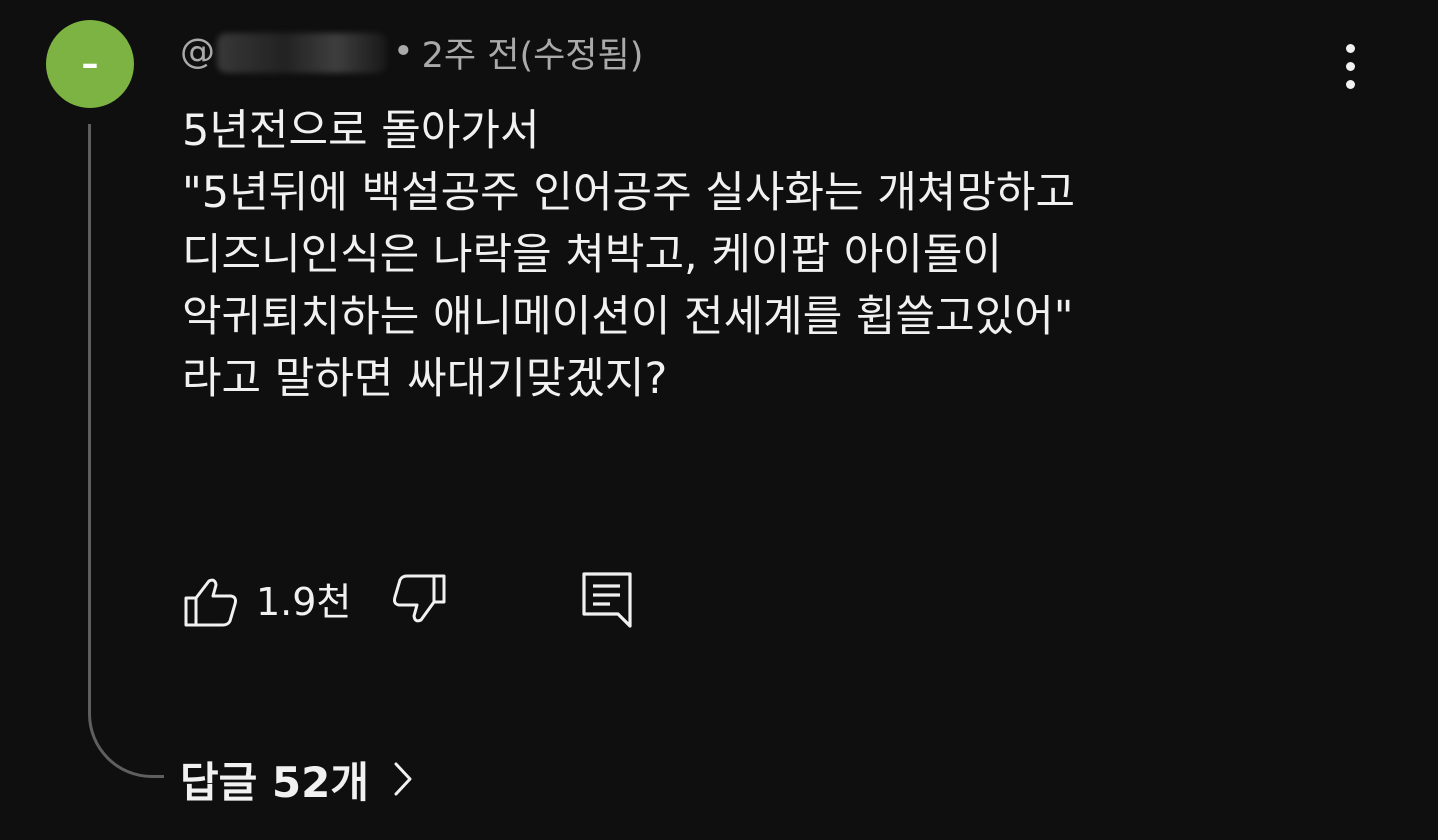  I want to click on chevron-right-icon, so click(403, 779).